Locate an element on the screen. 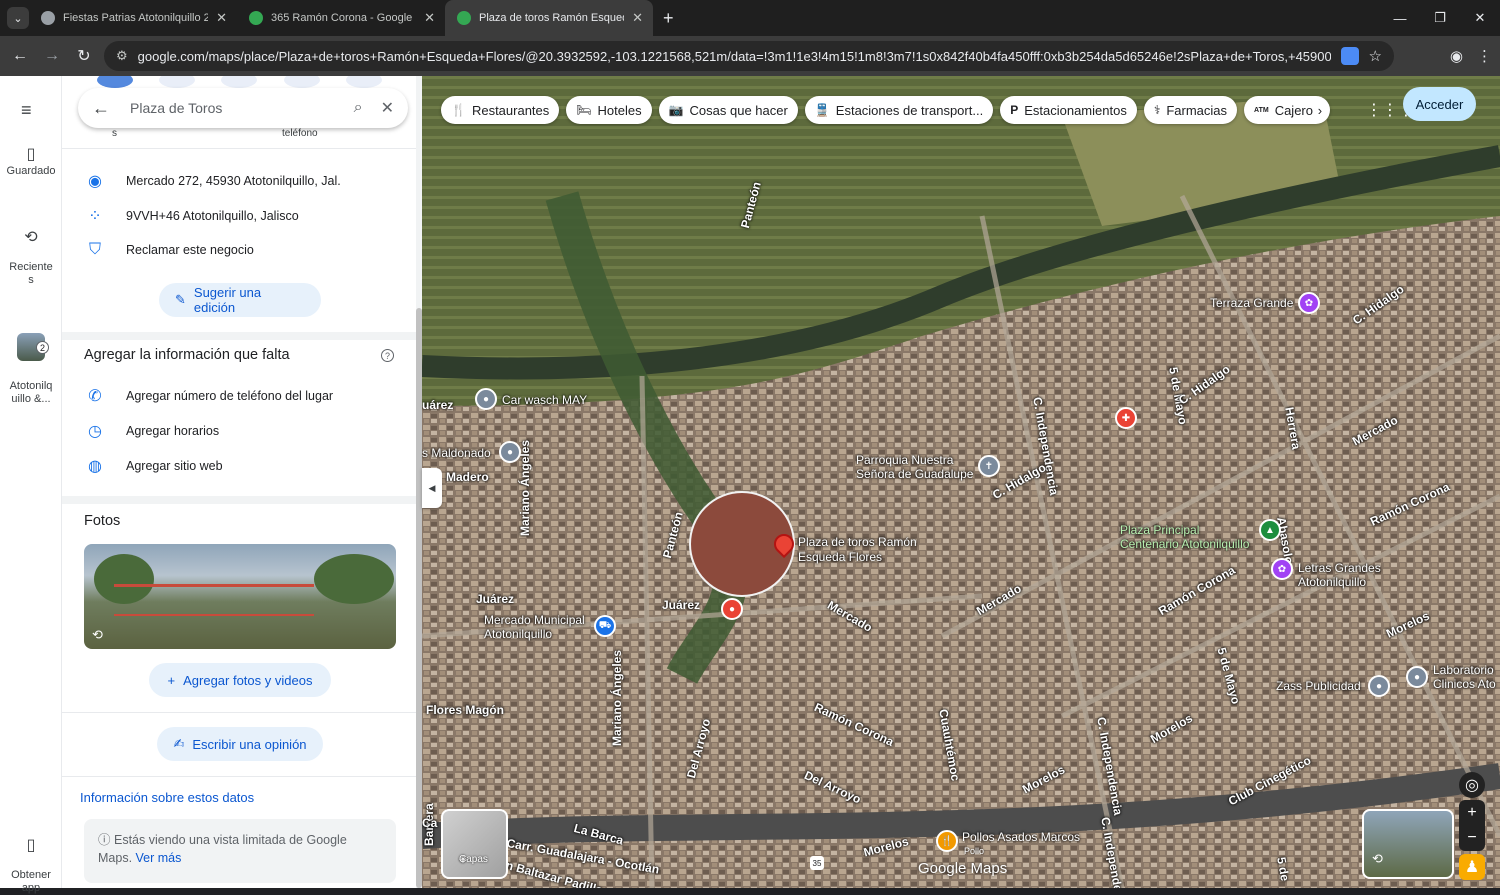 Image resolution: width=1500 pixels, height=895 pixels. poi-letras-icon: ✿ is located at coordinates (1282, 569).